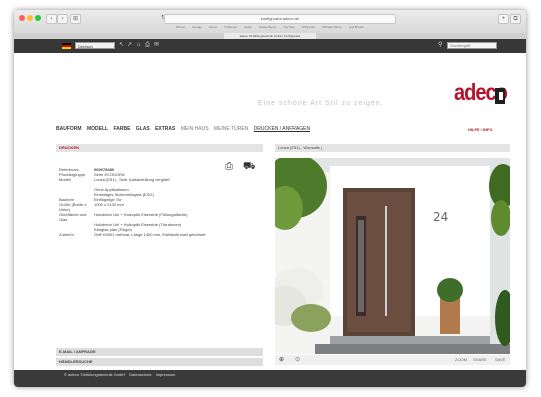 The height and width of the screenshot is (397, 541). Describe the element at coordinates (289, 27) in the screenshot. I see `bookmark-item: YouTube` at that location.